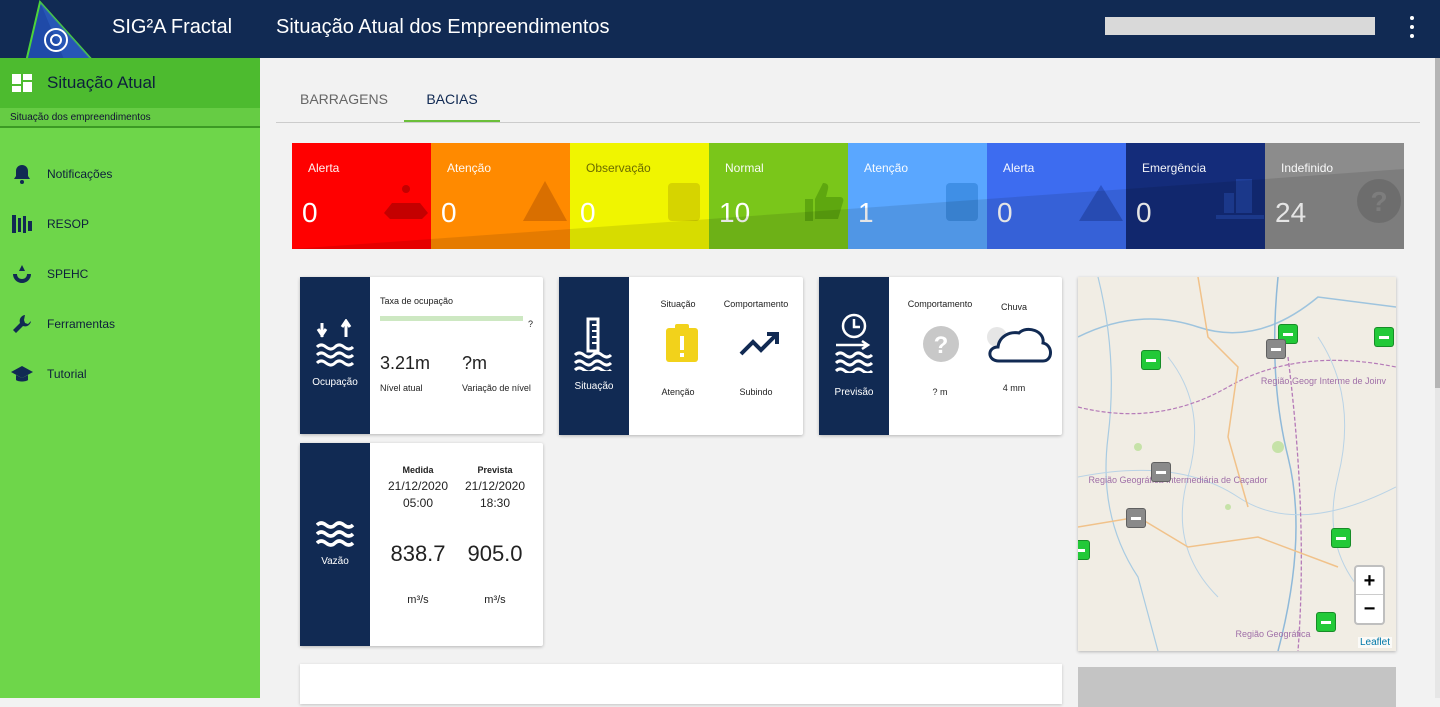 The image size is (1440, 707). I want to click on trending-up-icon, so click(759, 344).